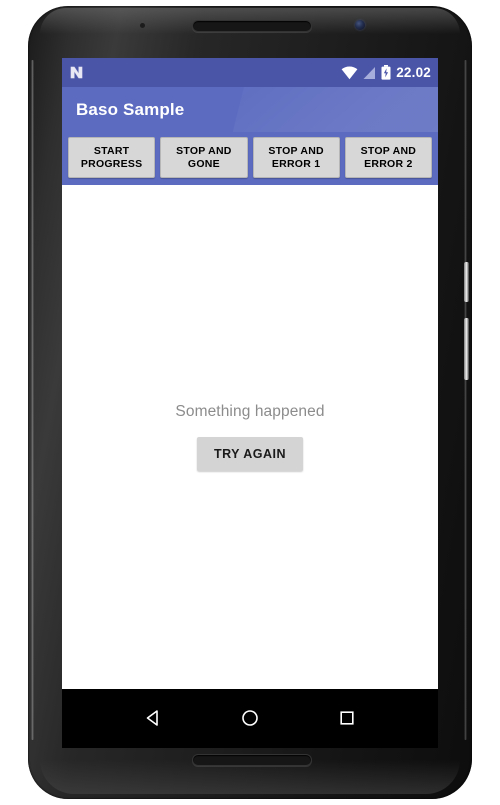 The width and height of the screenshot is (500, 805). I want to click on status-bar-right: 22.02, so click(386, 72).